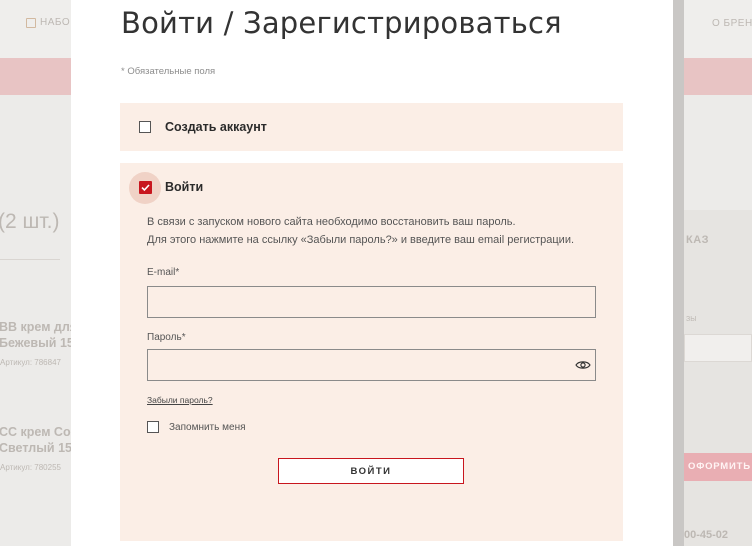 This screenshot has height=546, width=752. I want to click on login-checkbox, so click(145, 187).